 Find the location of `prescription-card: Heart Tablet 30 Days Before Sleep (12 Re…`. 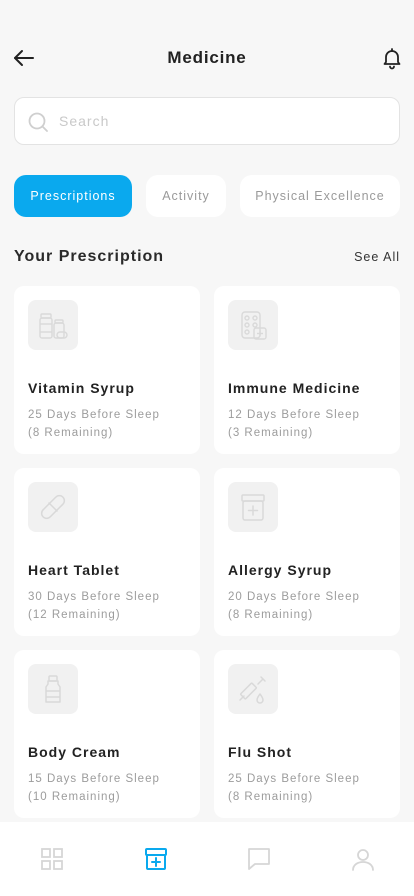

prescription-card: Heart Tablet 30 Days Before Sleep (12 Re… is located at coordinates (107, 552).